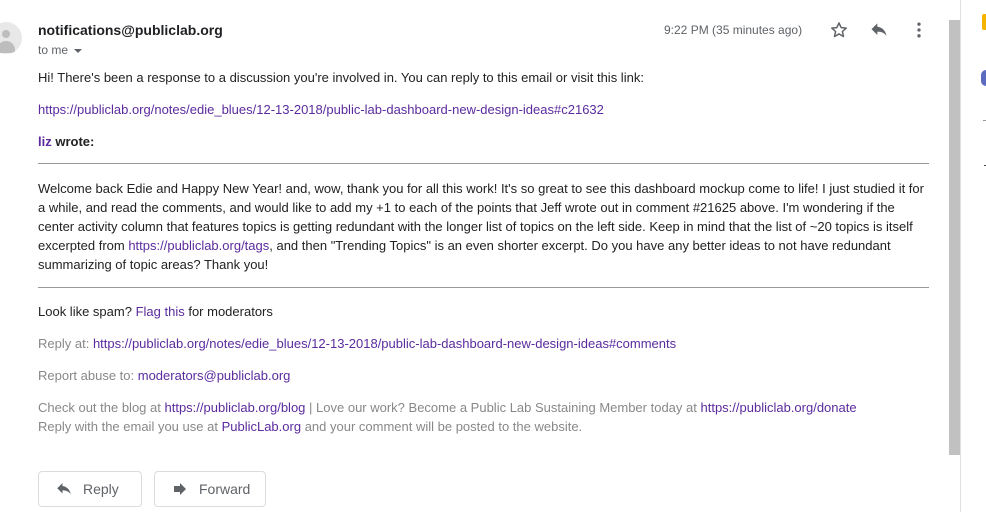 This screenshot has width=986, height=512. I want to click on recipient-label: to me, so click(53, 50).